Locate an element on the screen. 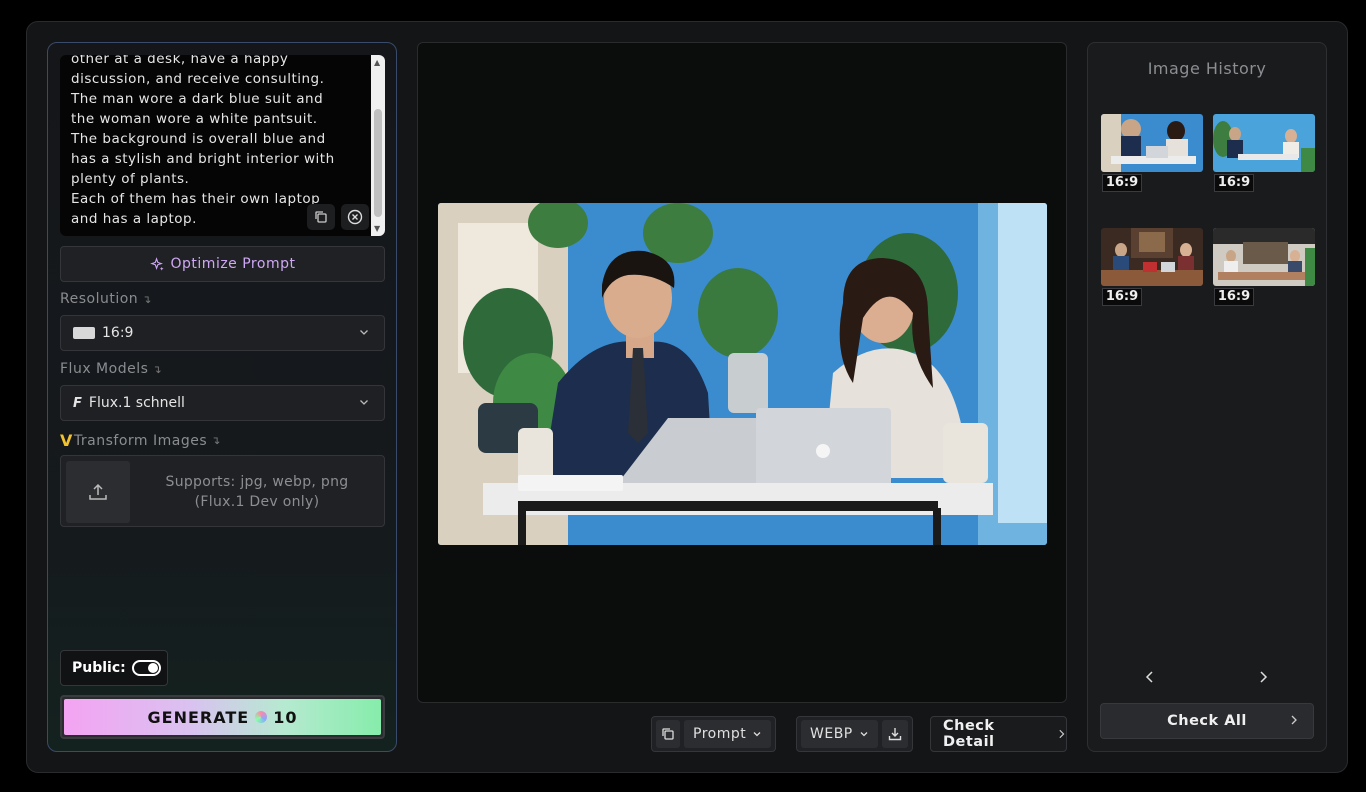 Image resolution: width=1366 pixels, height=792 pixels. optimize-prompt-label: Optimize Prompt is located at coordinates (233, 264).